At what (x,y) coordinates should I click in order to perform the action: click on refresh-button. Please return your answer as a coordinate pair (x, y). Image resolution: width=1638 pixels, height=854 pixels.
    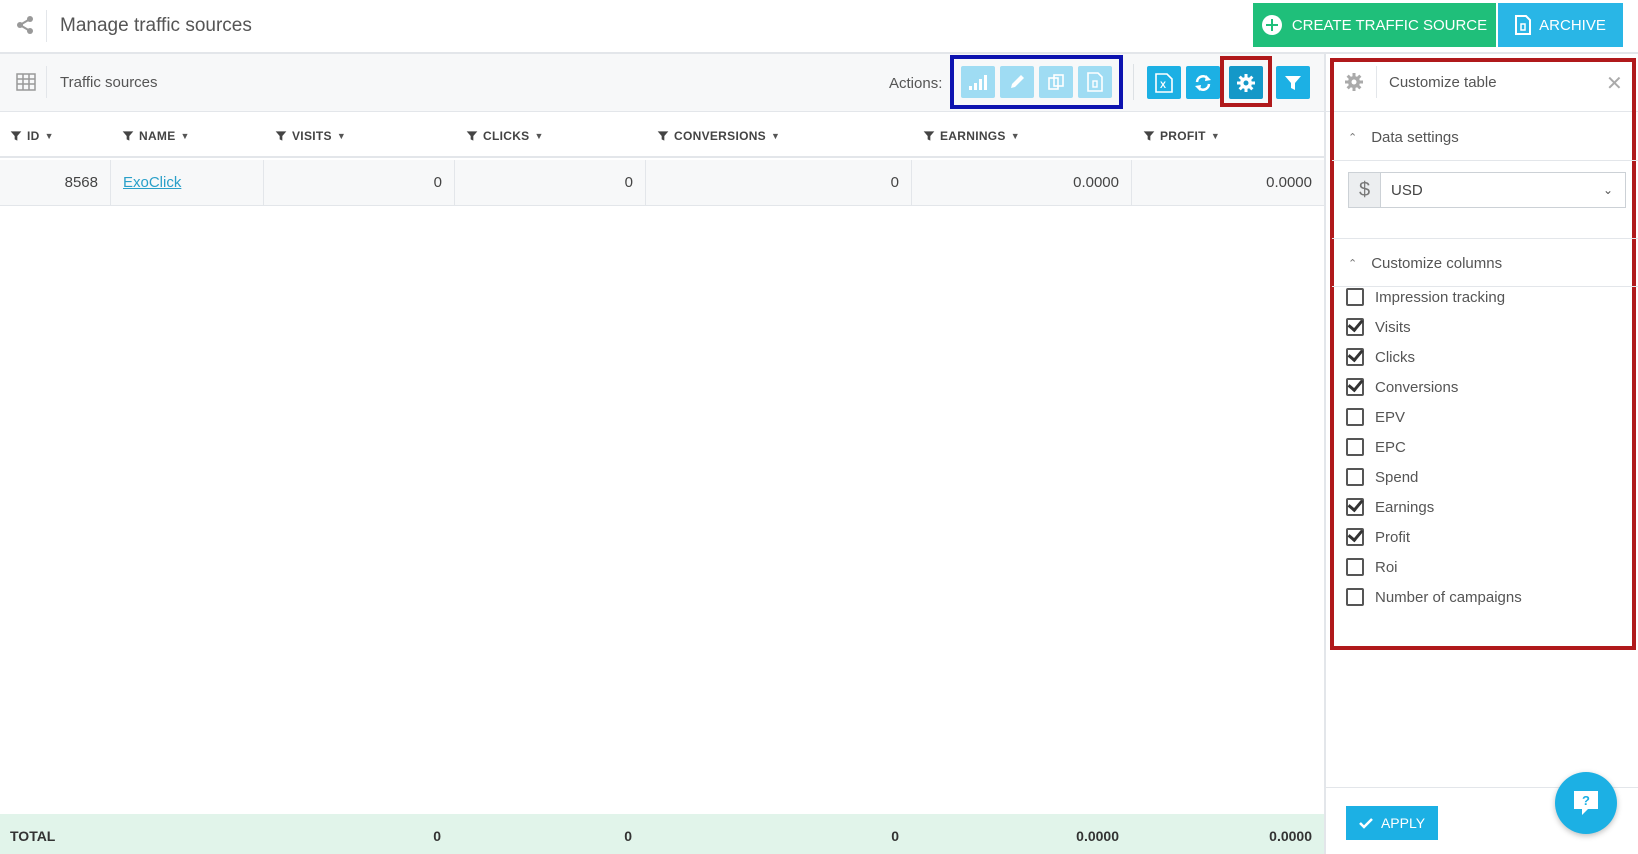
    Looking at the image, I should click on (1203, 82).